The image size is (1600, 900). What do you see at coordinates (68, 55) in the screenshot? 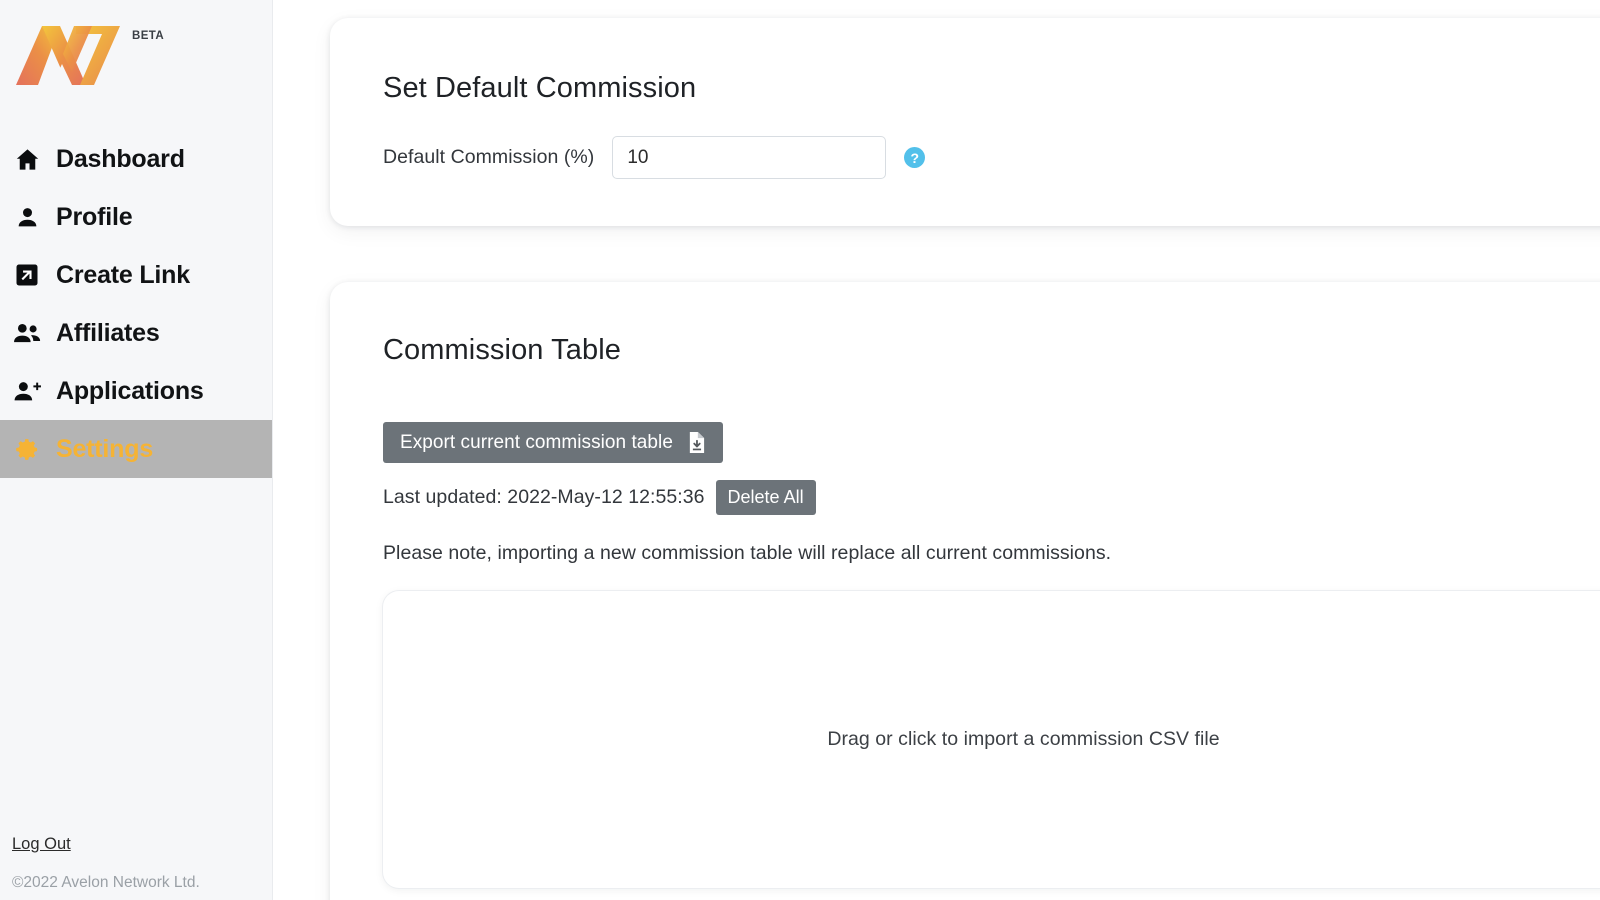
I see `avelon-logo` at bounding box center [68, 55].